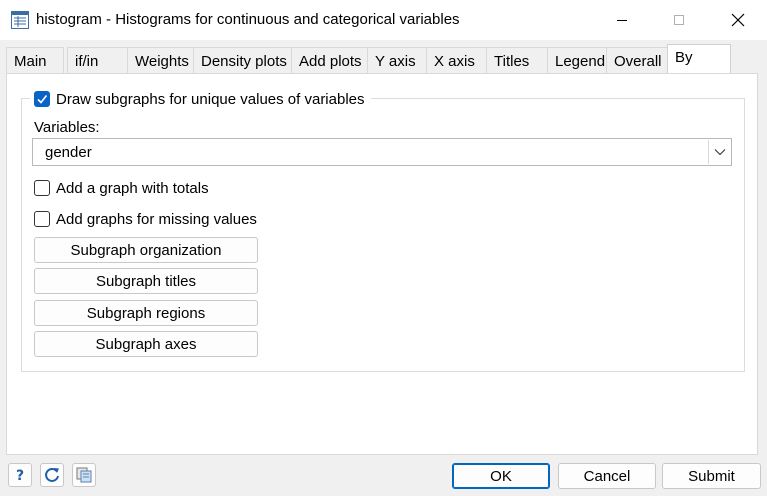 The height and width of the screenshot is (496, 767). I want to click on chevron-down-icon, so click(719, 152).